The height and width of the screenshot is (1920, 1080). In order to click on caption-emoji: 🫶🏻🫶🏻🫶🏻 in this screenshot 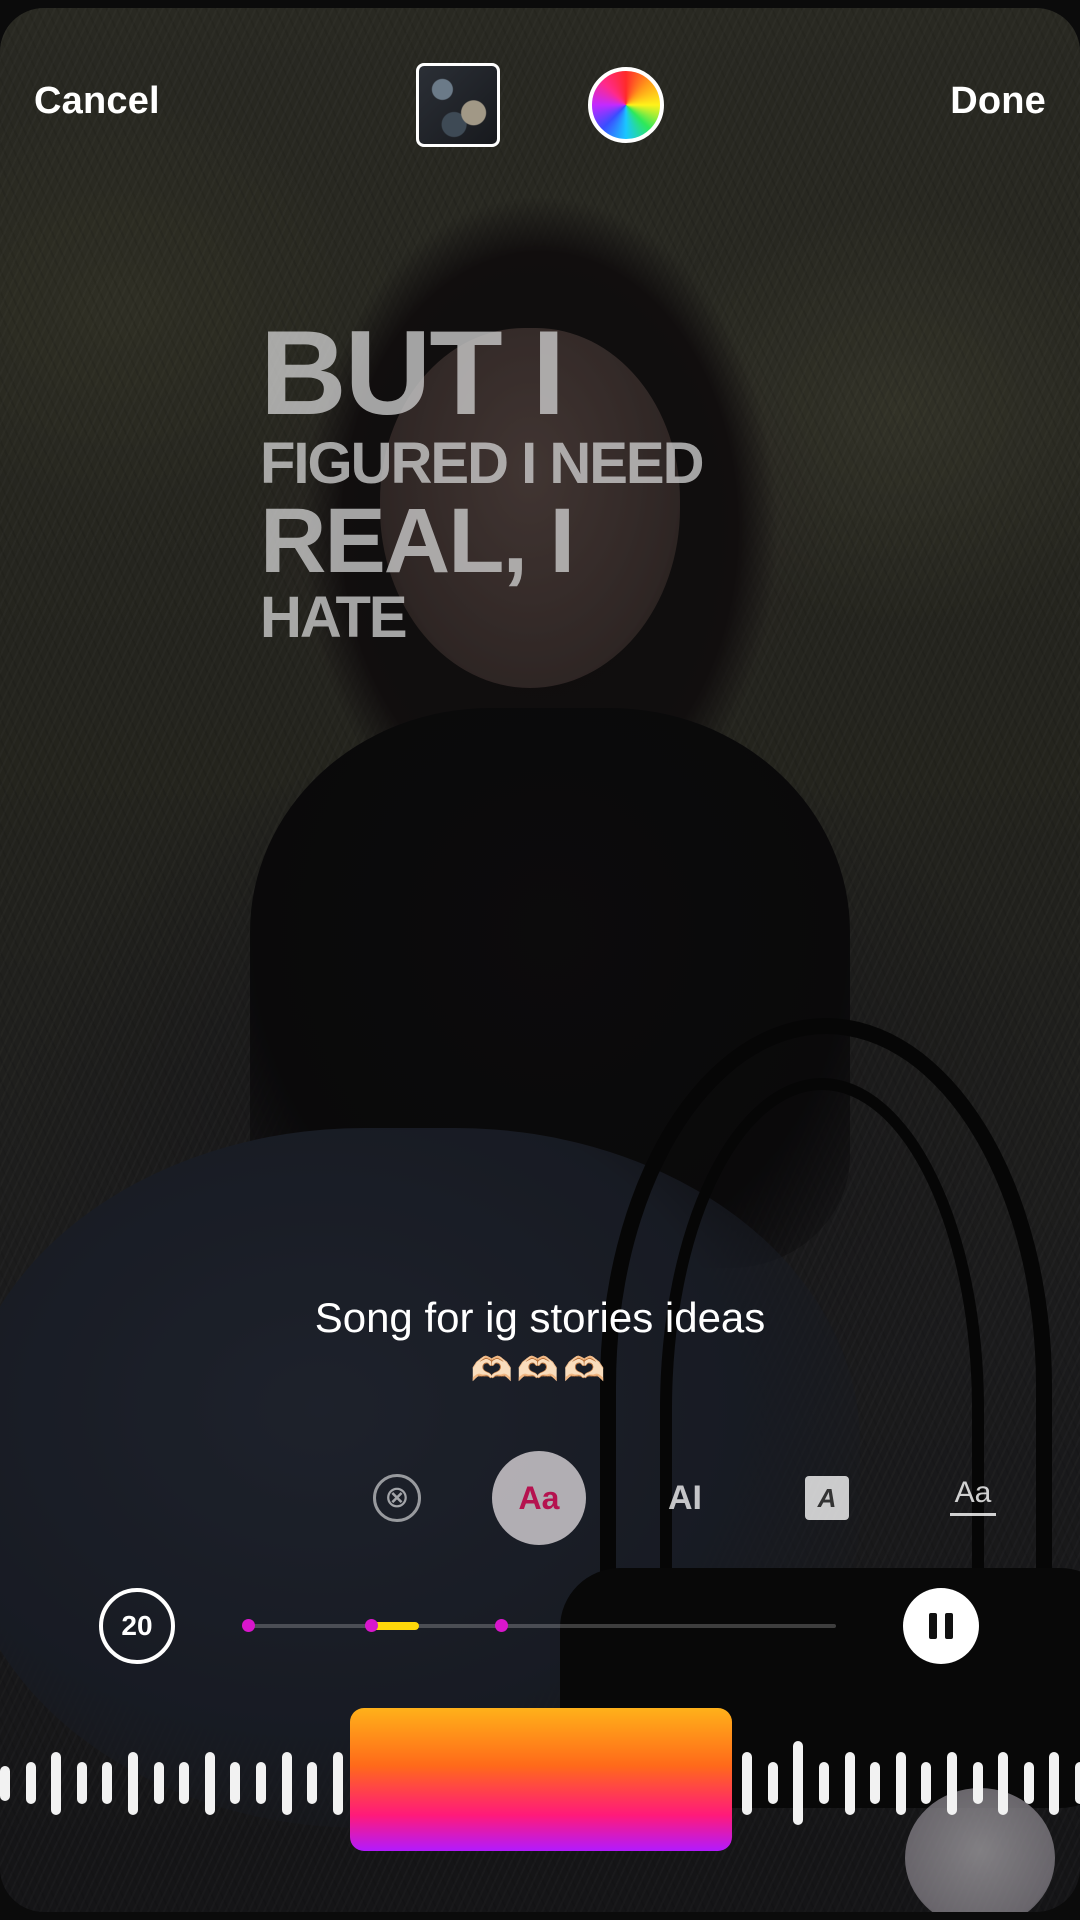, I will do `click(540, 1370)`.